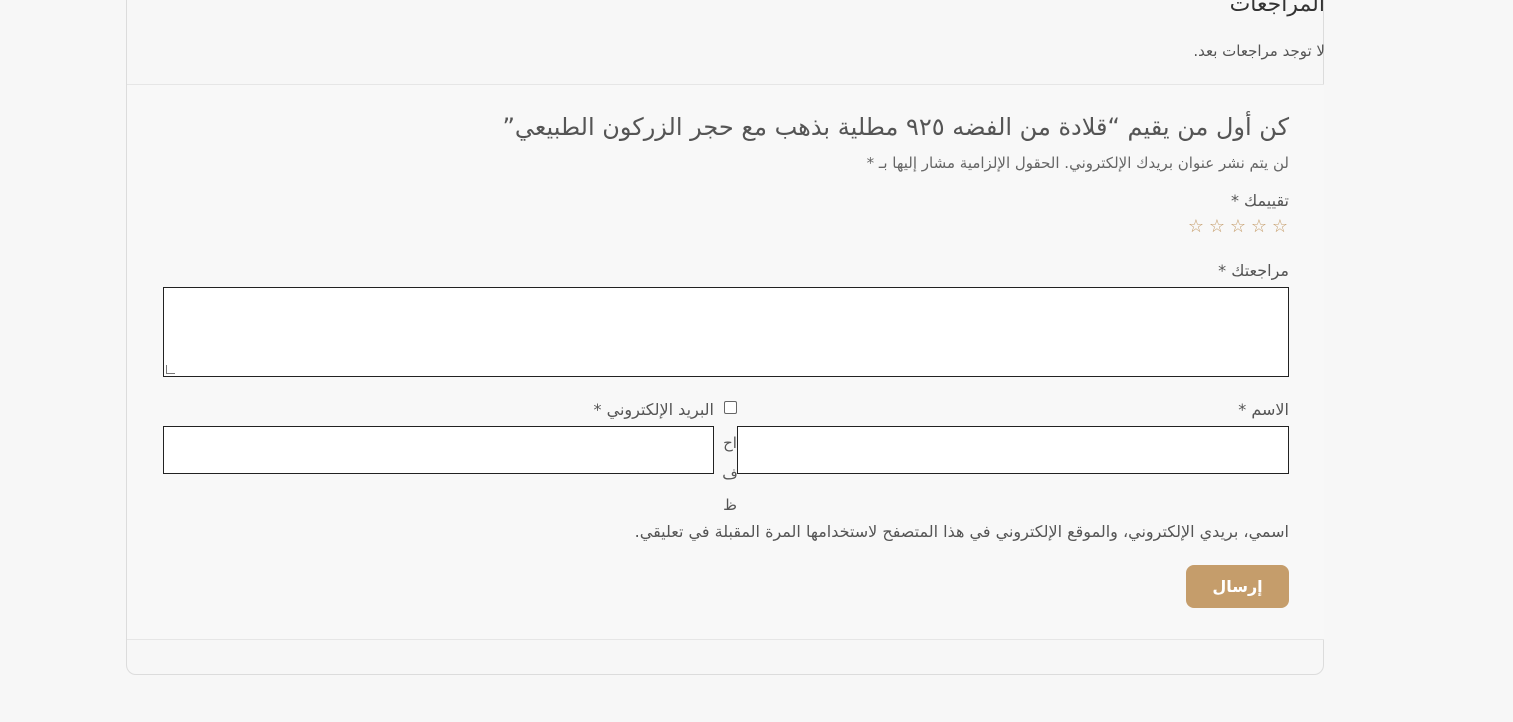 Image resolution: width=1513 pixels, height=722 pixels. What do you see at coordinates (170, 369) in the screenshot?
I see `resize-handle-icon` at bounding box center [170, 369].